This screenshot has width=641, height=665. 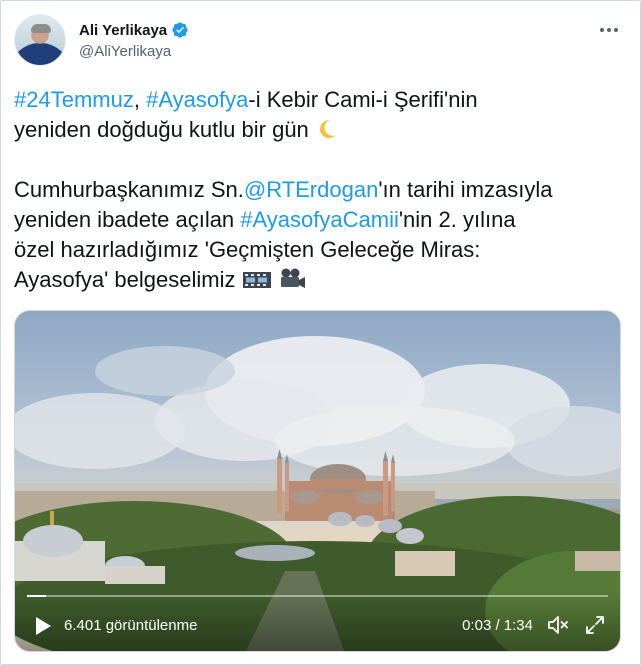 I want to click on handle: @AliYerlikaya, so click(x=134, y=51).